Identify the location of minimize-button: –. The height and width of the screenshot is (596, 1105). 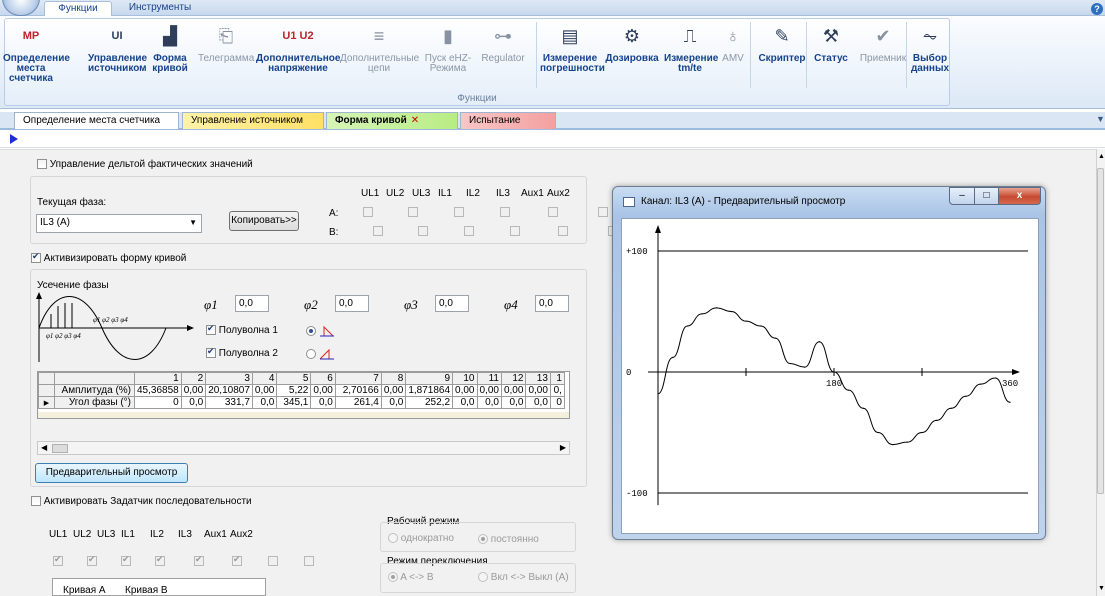
(962, 196).